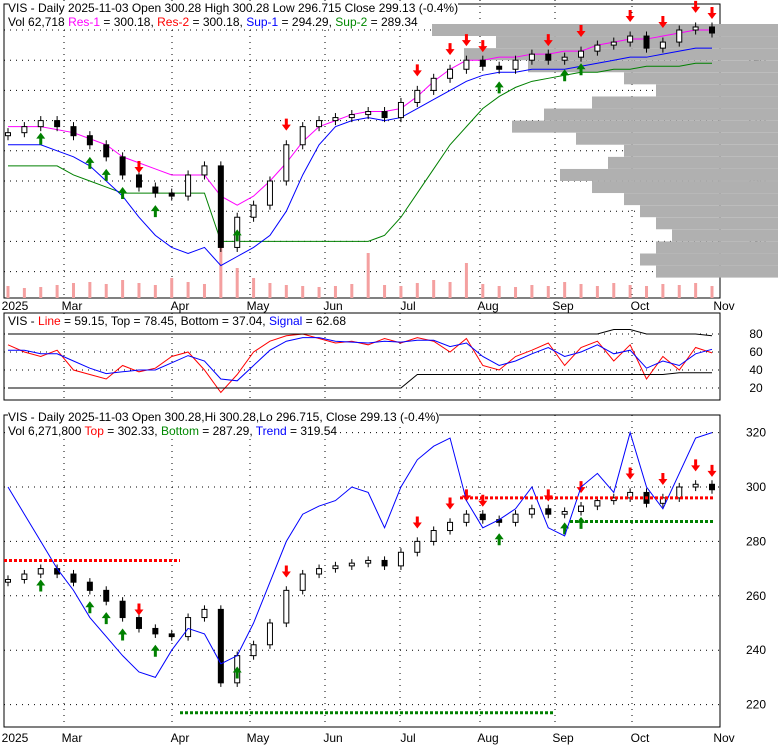 This screenshot has width=780, height=745. Describe the element at coordinates (285, 321) in the screenshot. I see `legend-signal: Signal` at that location.